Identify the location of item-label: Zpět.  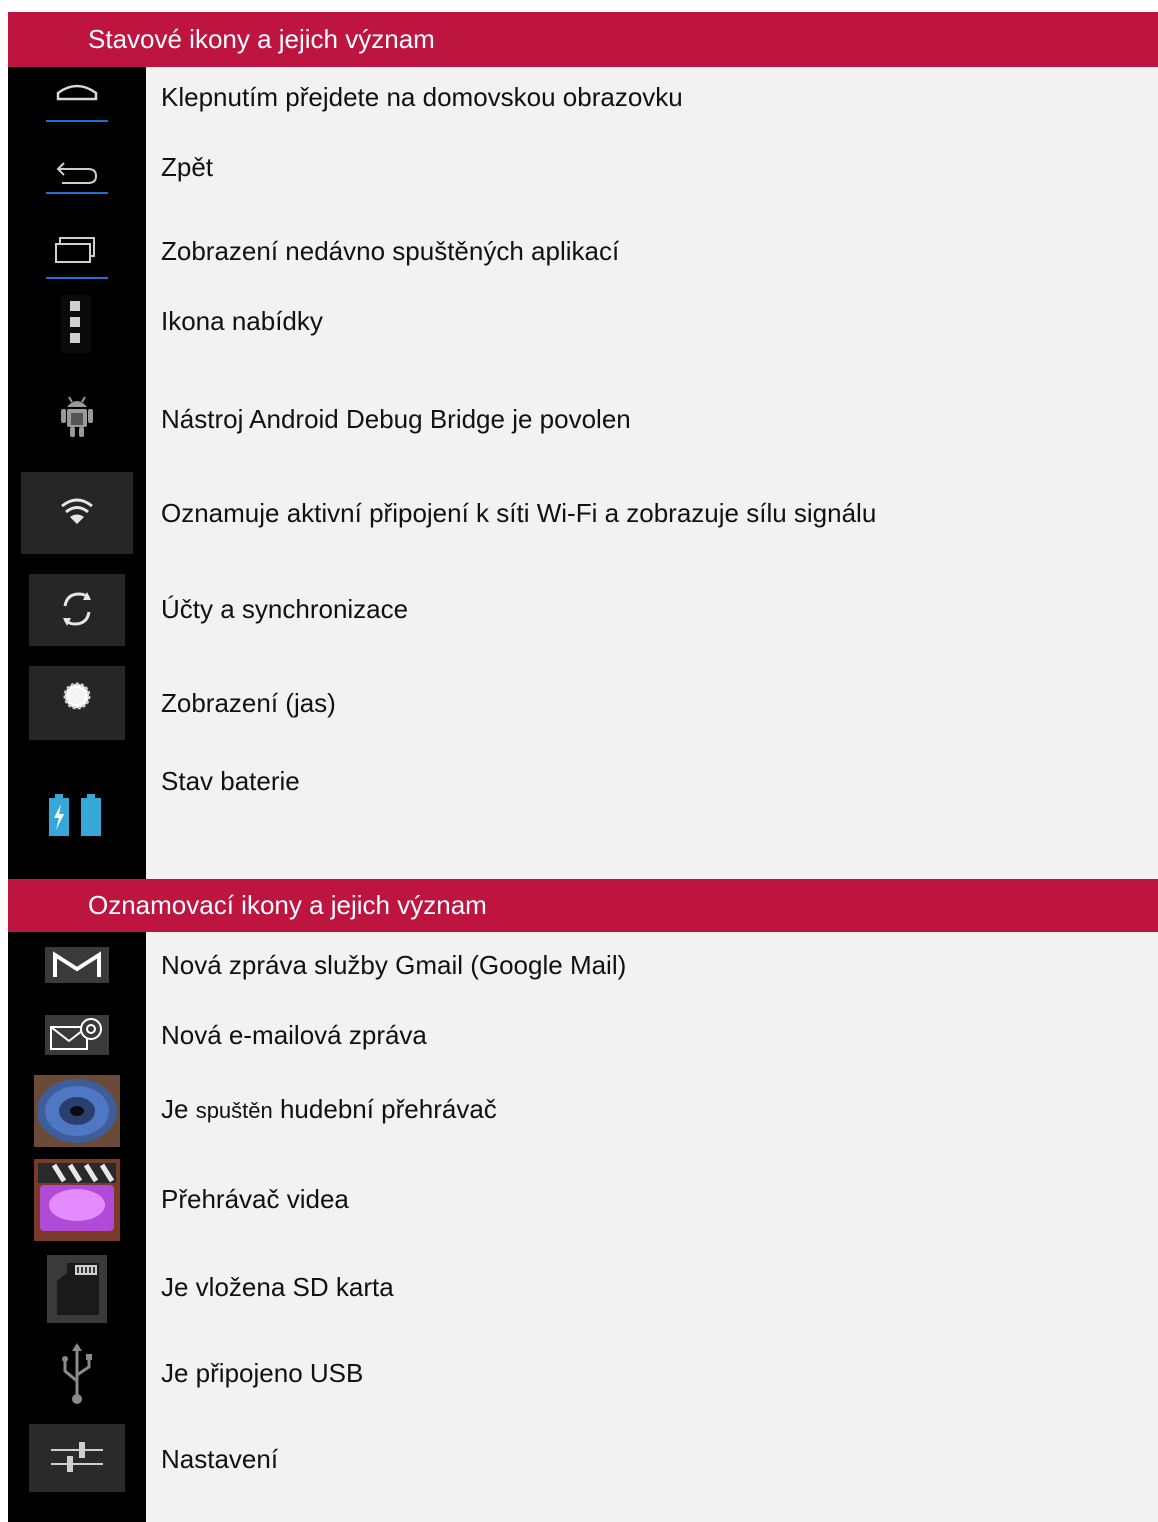
(187, 167).